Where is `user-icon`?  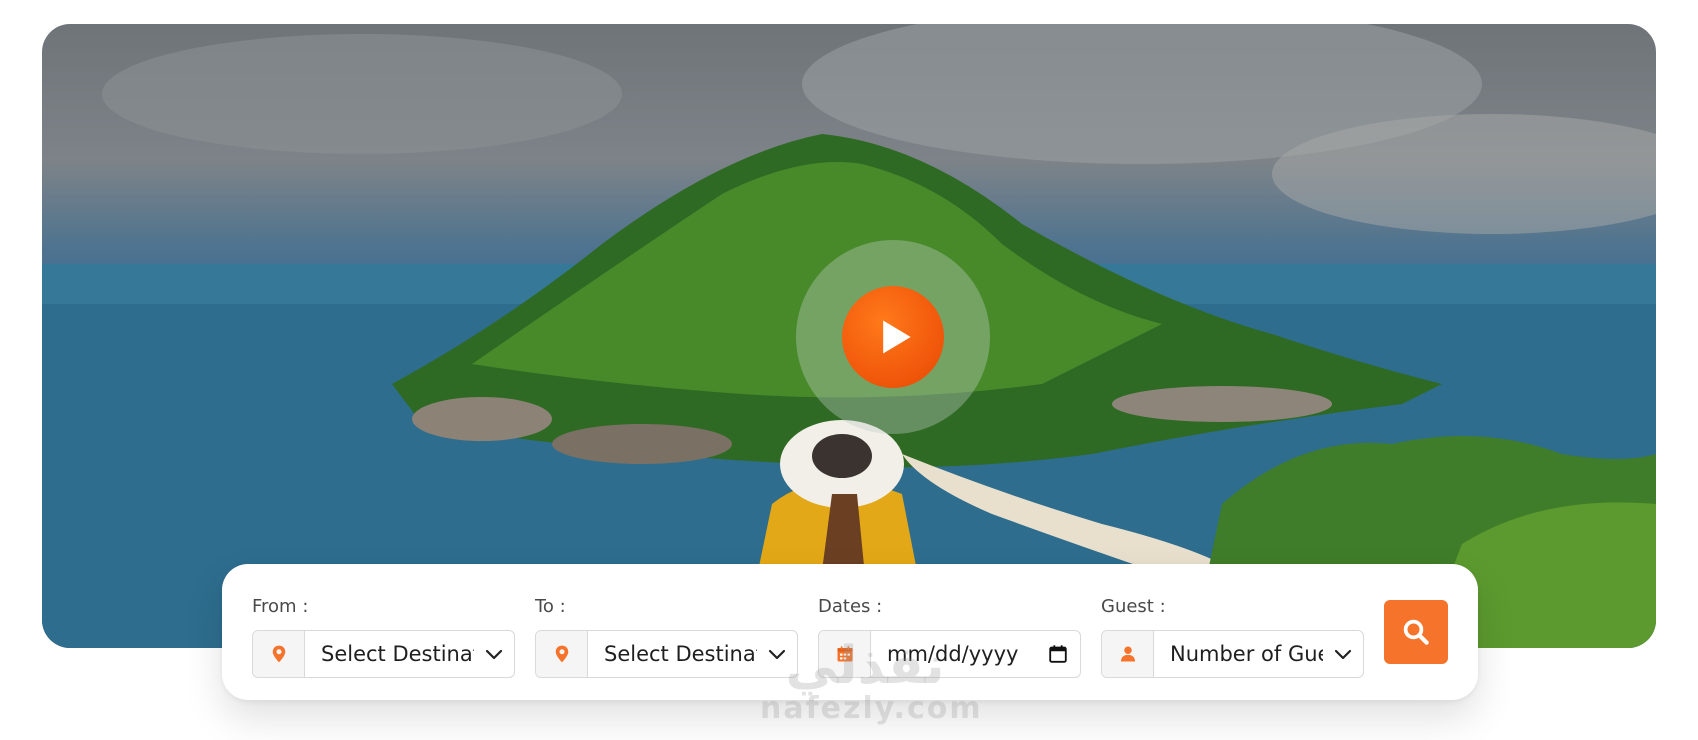
user-icon is located at coordinates (1128, 654).